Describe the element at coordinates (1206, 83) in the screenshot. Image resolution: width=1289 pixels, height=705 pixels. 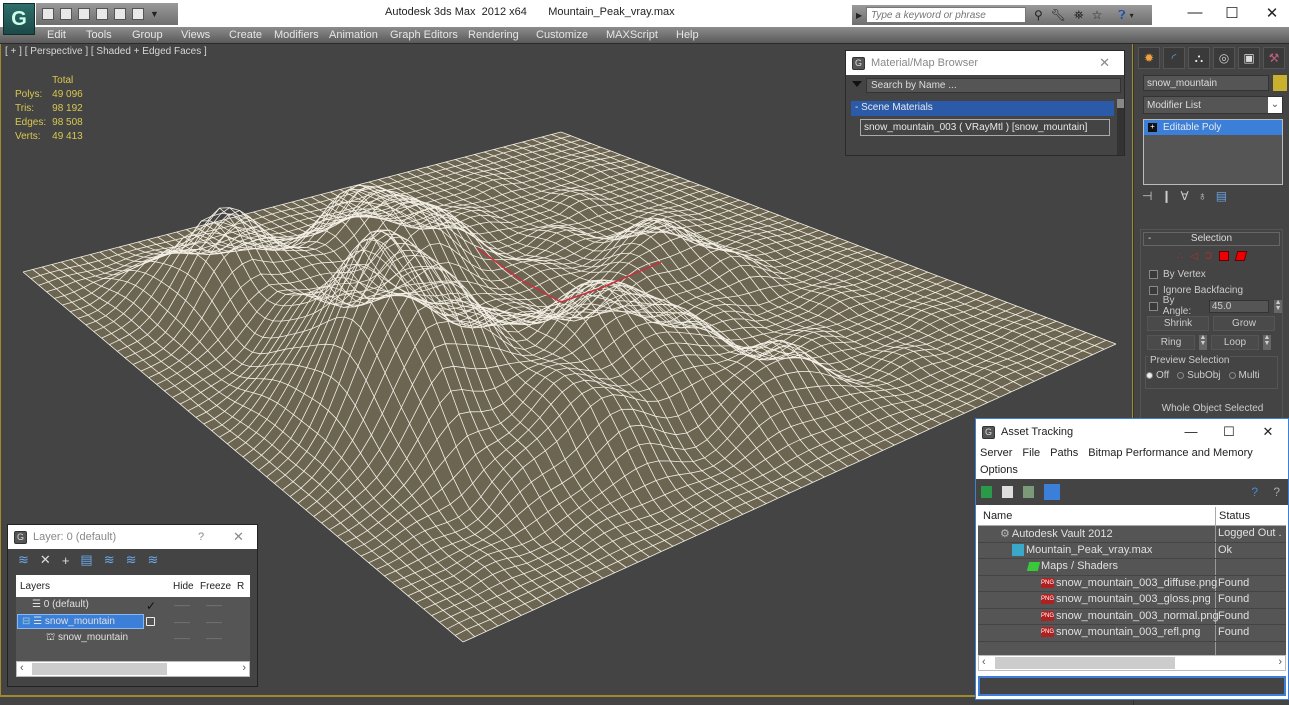
I see `object-name-field: snow_mountain` at that location.